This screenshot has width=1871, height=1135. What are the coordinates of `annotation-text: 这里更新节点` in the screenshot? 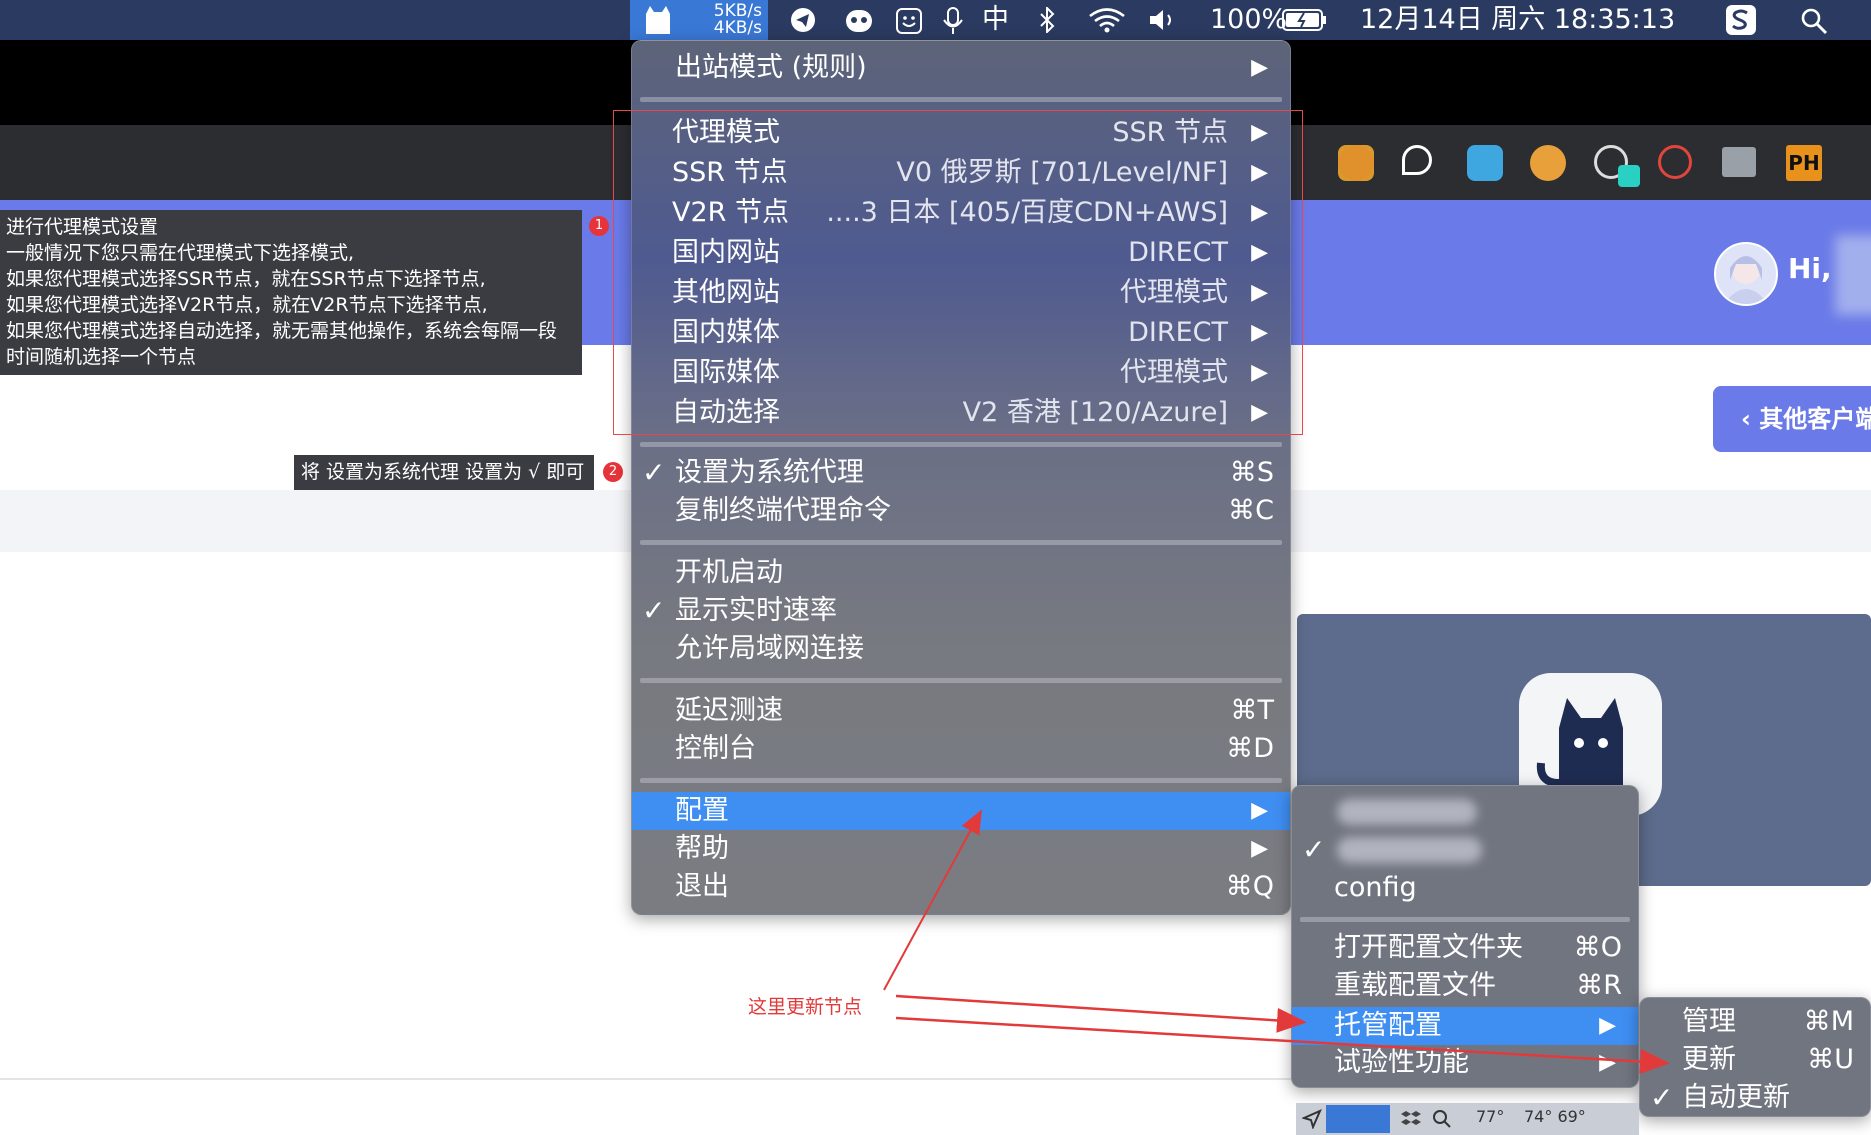 It's located at (805, 1007).